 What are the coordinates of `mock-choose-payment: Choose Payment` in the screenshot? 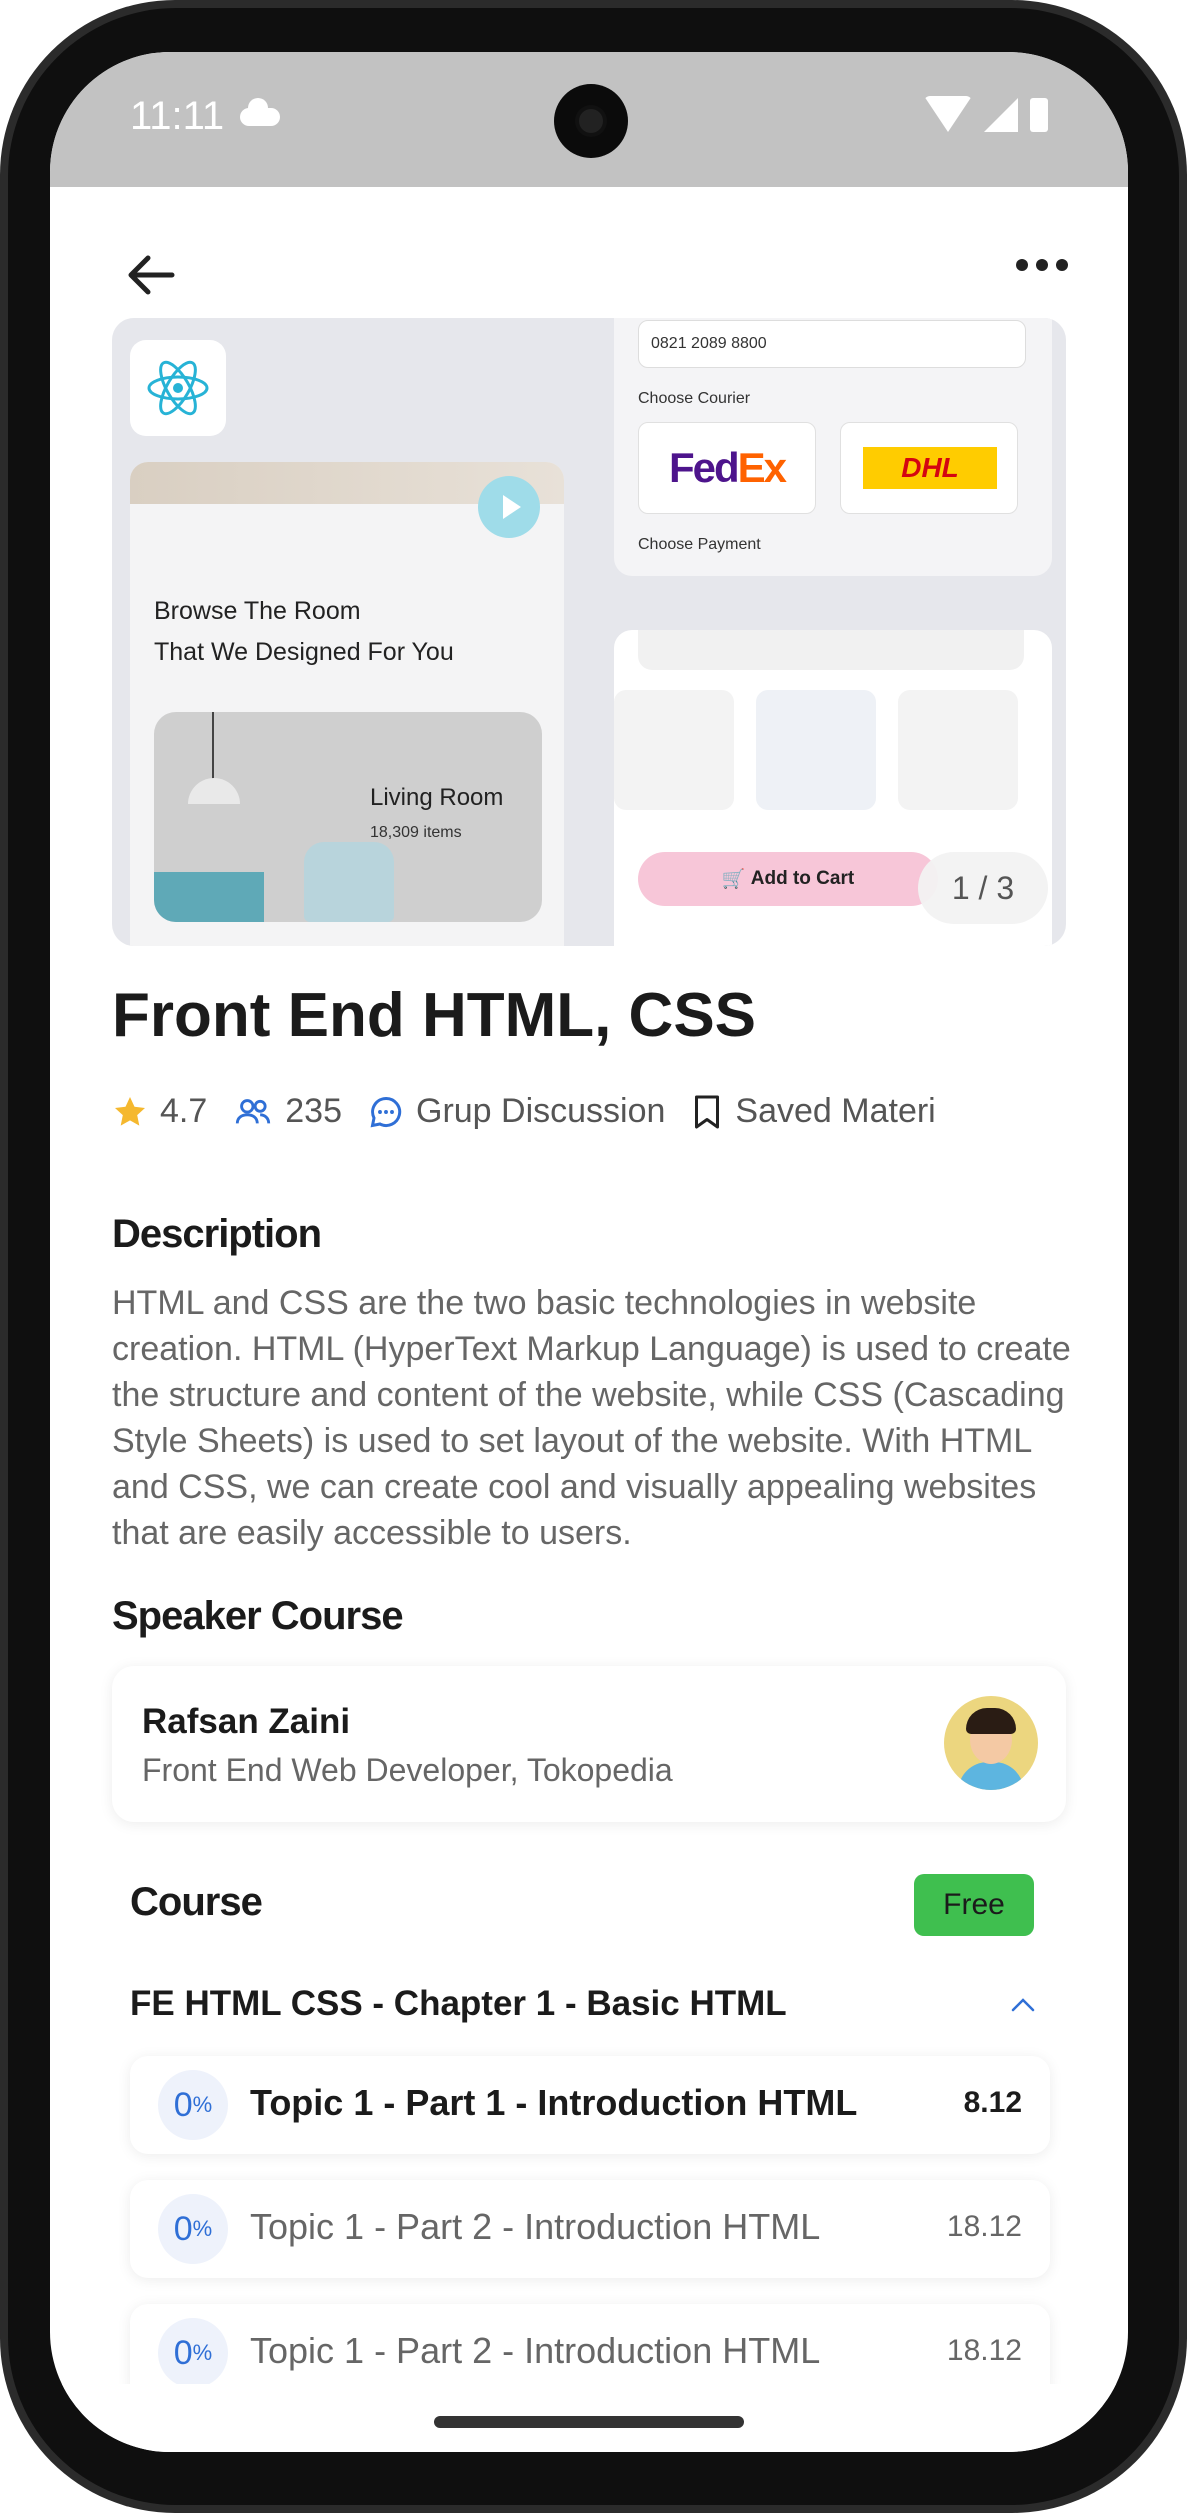 It's located at (699, 544).